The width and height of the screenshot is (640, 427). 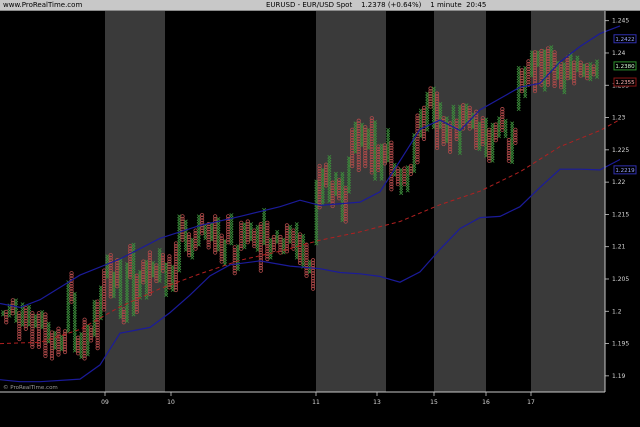 I want to click on y-tick-label: 1.205, so click(x=620, y=279).